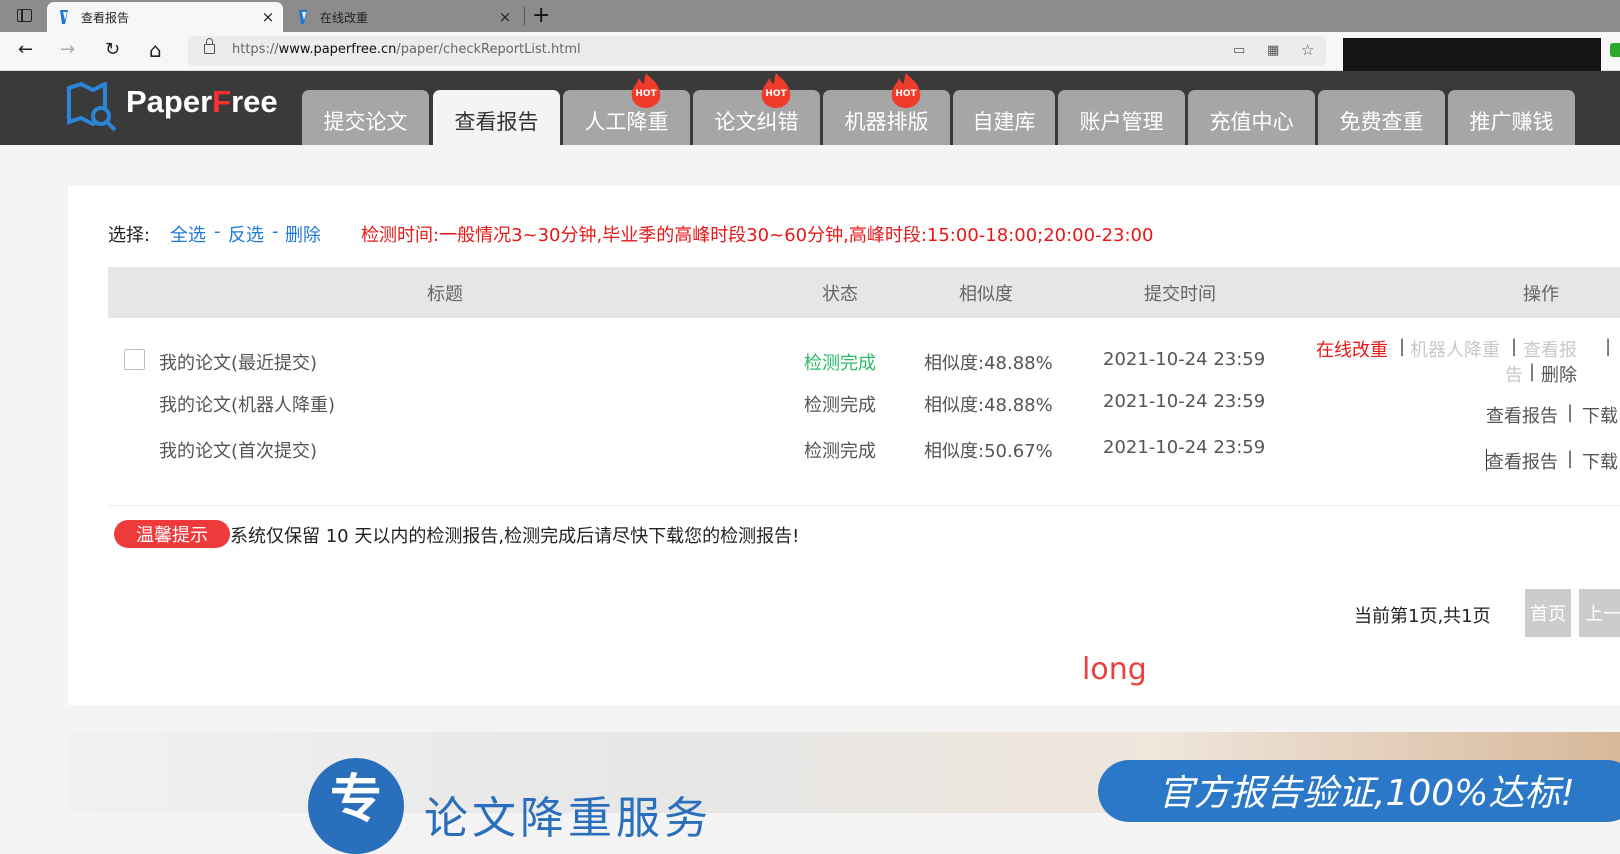  Describe the element at coordinates (238, 450) in the screenshot. I see `report-title: 我的论文(首次提交)` at that location.